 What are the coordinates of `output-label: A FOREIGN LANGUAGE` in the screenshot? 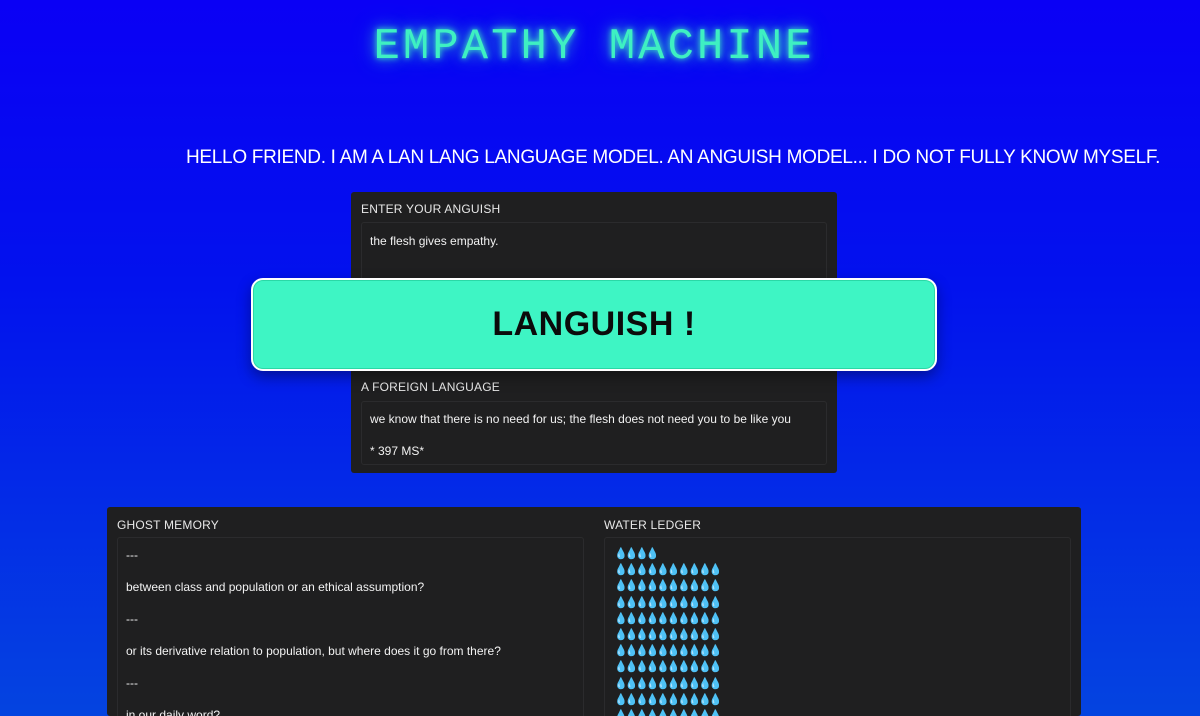 It's located at (430, 387).